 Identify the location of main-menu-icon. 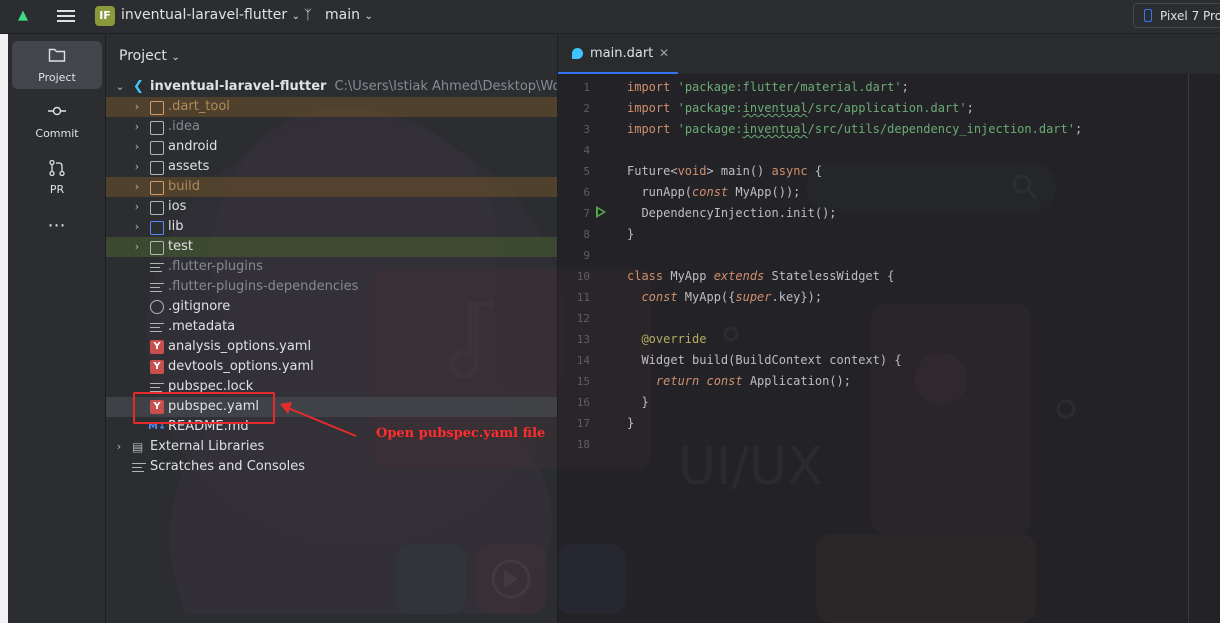
(66, 16).